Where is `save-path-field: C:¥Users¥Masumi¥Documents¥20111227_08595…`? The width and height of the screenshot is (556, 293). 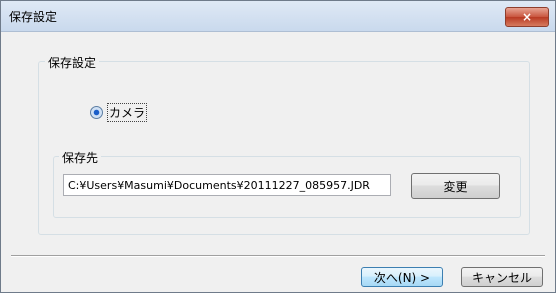
save-path-field: C:¥Users¥Masumi¥Documents¥20111227_08595… is located at coordinates (227, 185).